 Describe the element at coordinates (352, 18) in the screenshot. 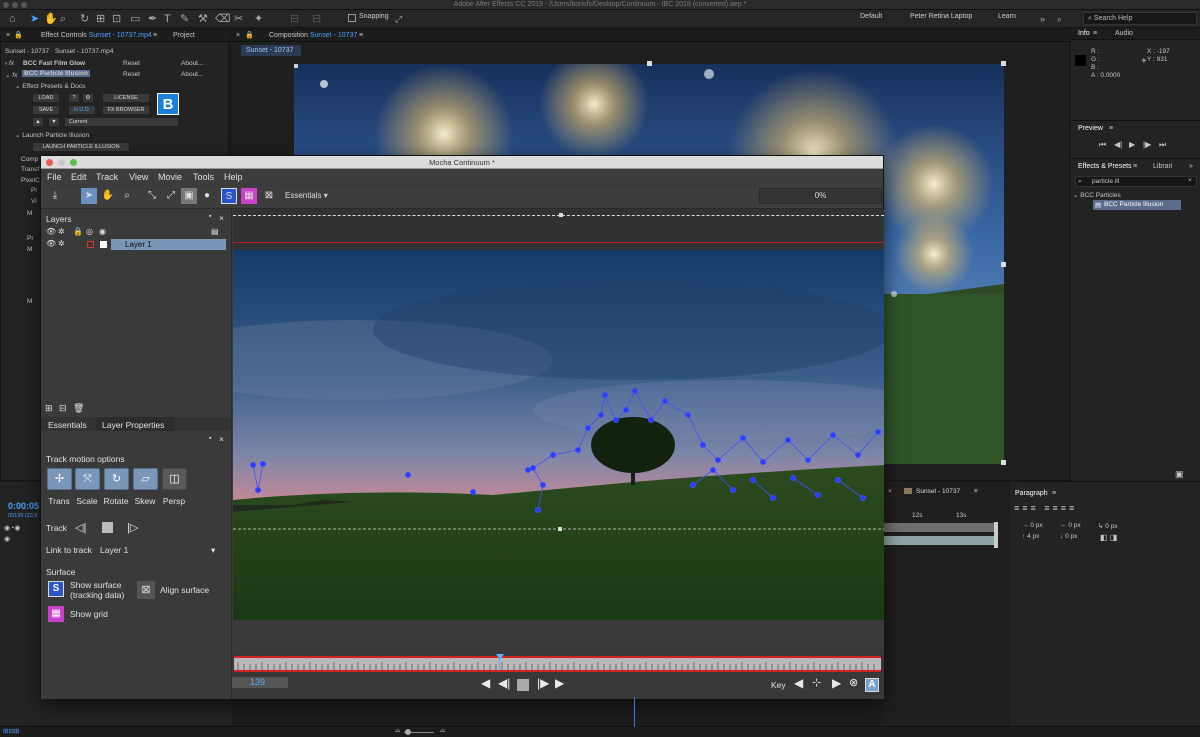

I see `snapping-checkbox` at that location.